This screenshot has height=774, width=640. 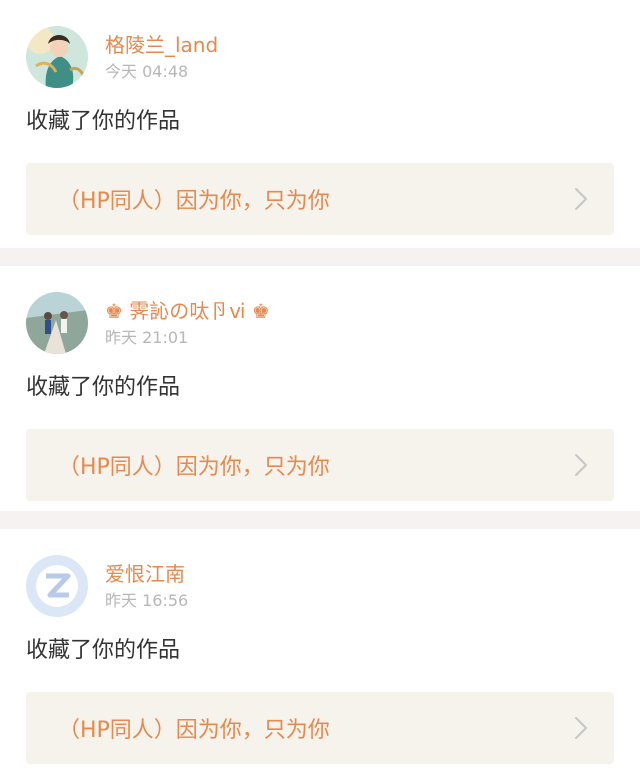 I want to click on user-meta: 爱恨江南 昨天 16:56, so click(x=146, y=583).